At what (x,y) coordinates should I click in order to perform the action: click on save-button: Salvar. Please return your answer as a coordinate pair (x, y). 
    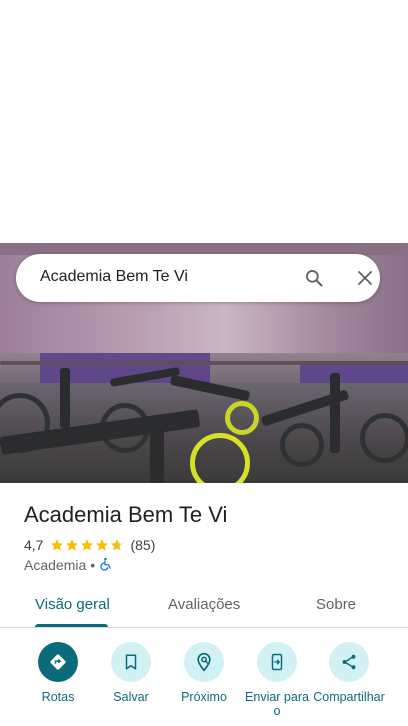
    Looking at the image, I should click on (131, 673).